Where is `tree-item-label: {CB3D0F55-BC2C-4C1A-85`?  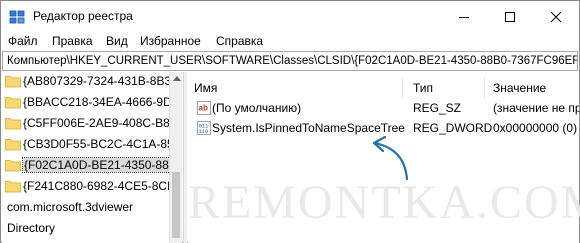
tree-item-label: {CB3D0F55-BC2C-4C1A-85 is located at coordinates (98, 144).